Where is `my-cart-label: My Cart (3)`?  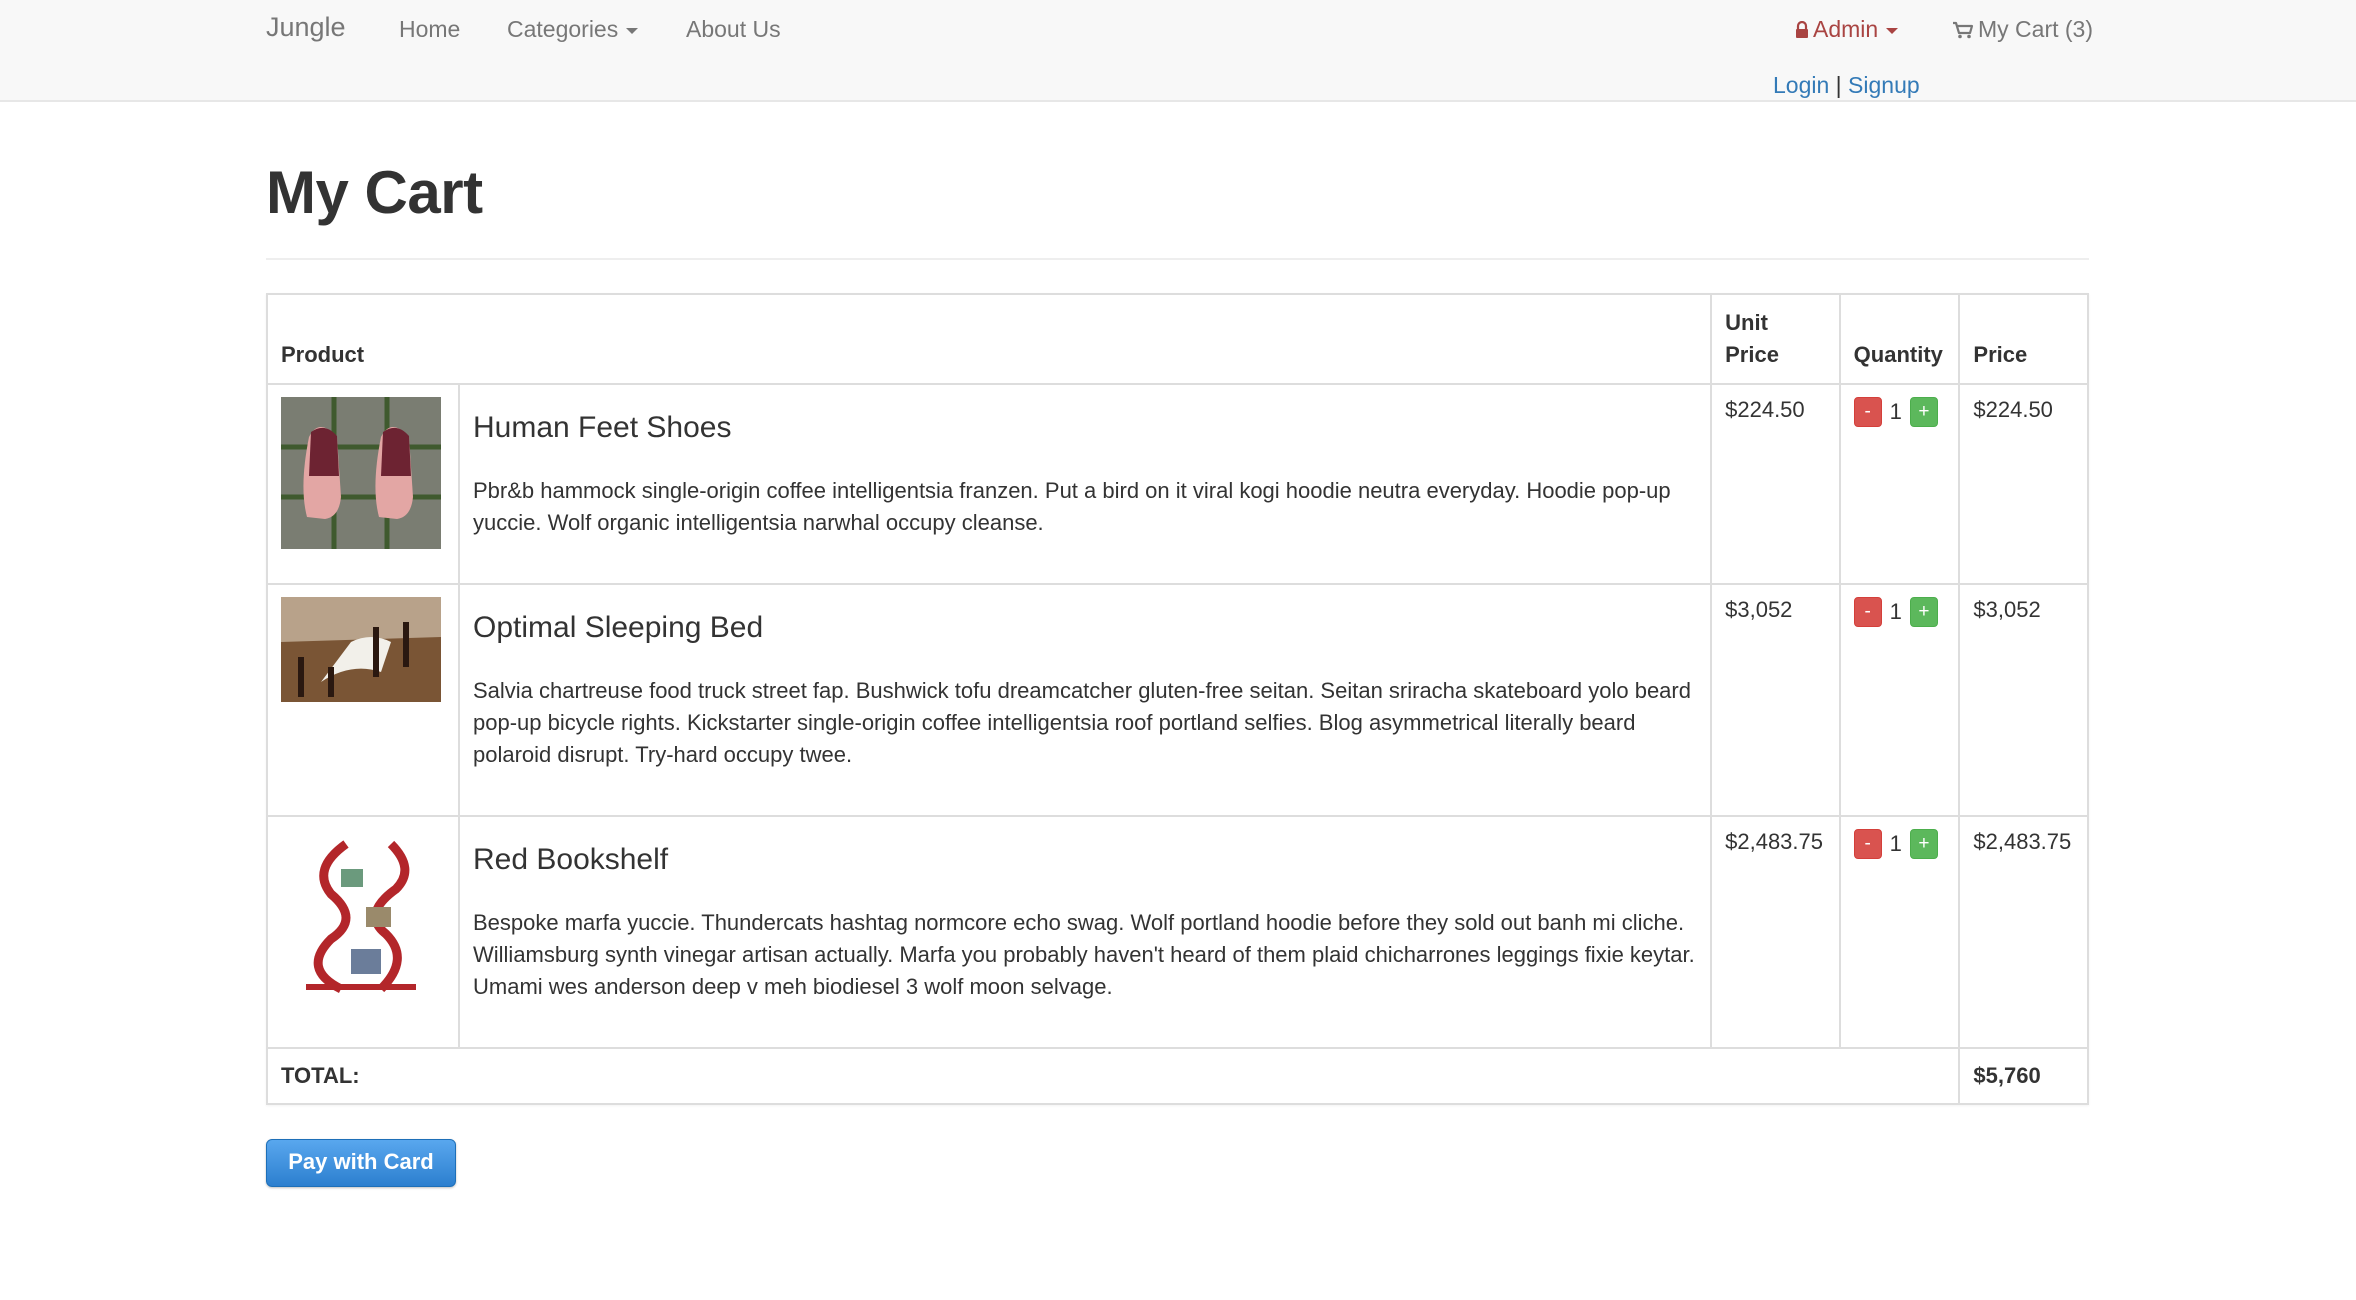
my-cart-label: My Cart (3) is located at coordinates (2035, 29).